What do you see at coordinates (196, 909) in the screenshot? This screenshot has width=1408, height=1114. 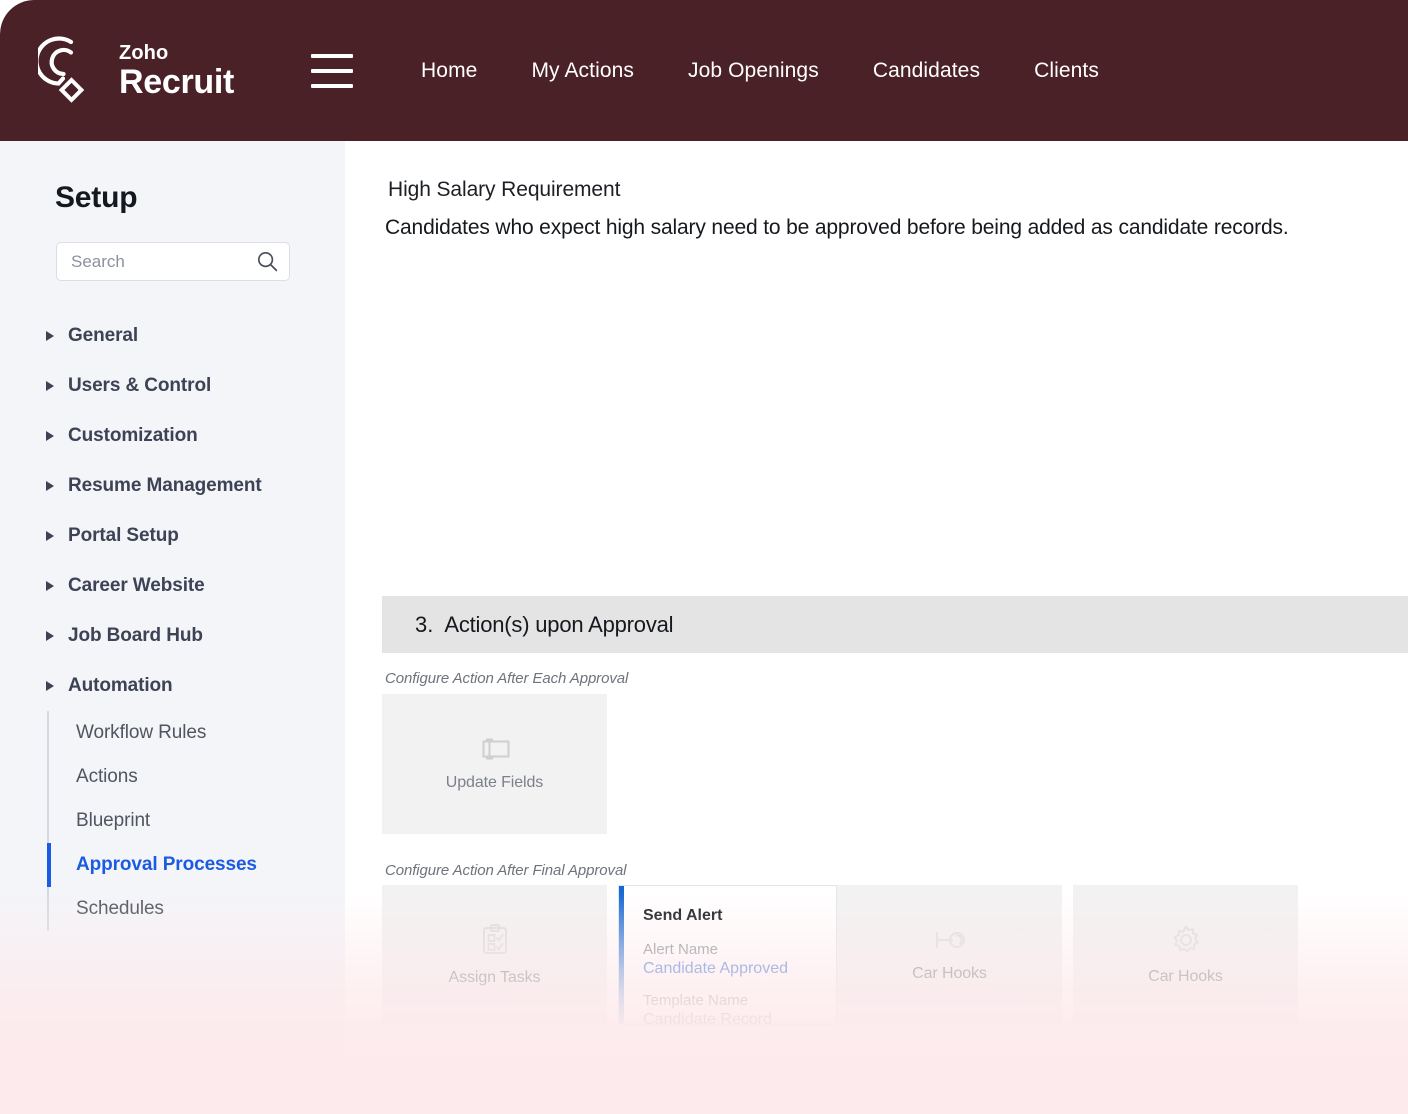 I see `sidebar-item-schedules: Schedules` at bounding box center [196, 909].